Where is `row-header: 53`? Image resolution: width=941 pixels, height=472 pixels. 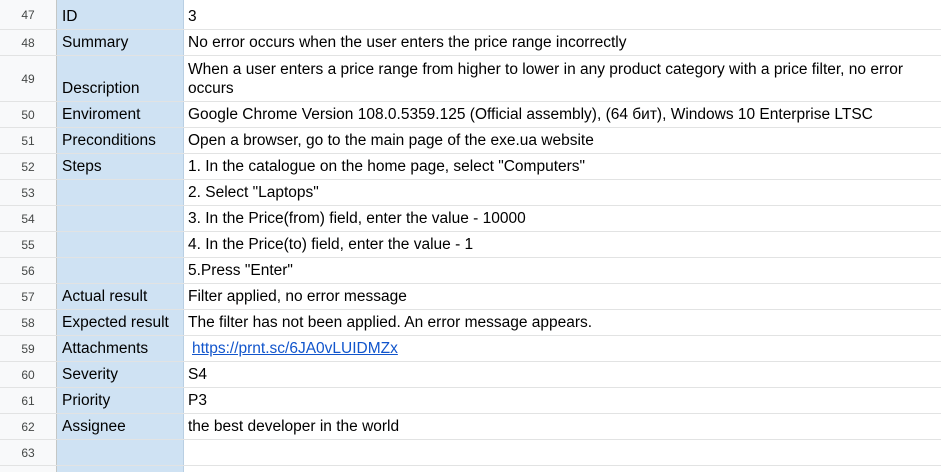 row-header: 53 is located at coordinates (28, 192).